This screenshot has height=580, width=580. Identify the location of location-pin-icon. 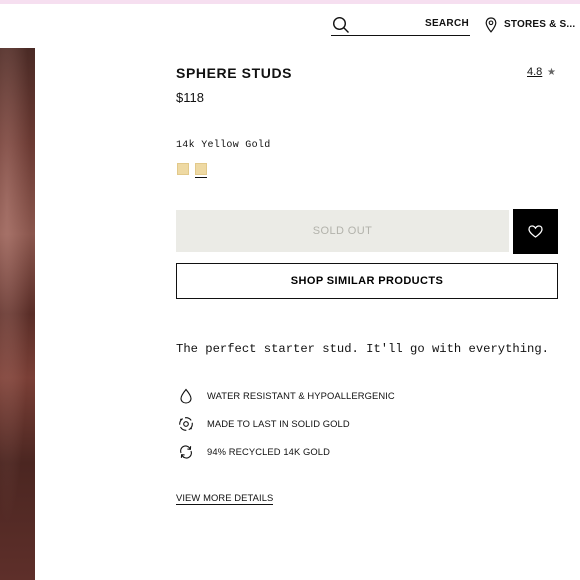
(491, 25).